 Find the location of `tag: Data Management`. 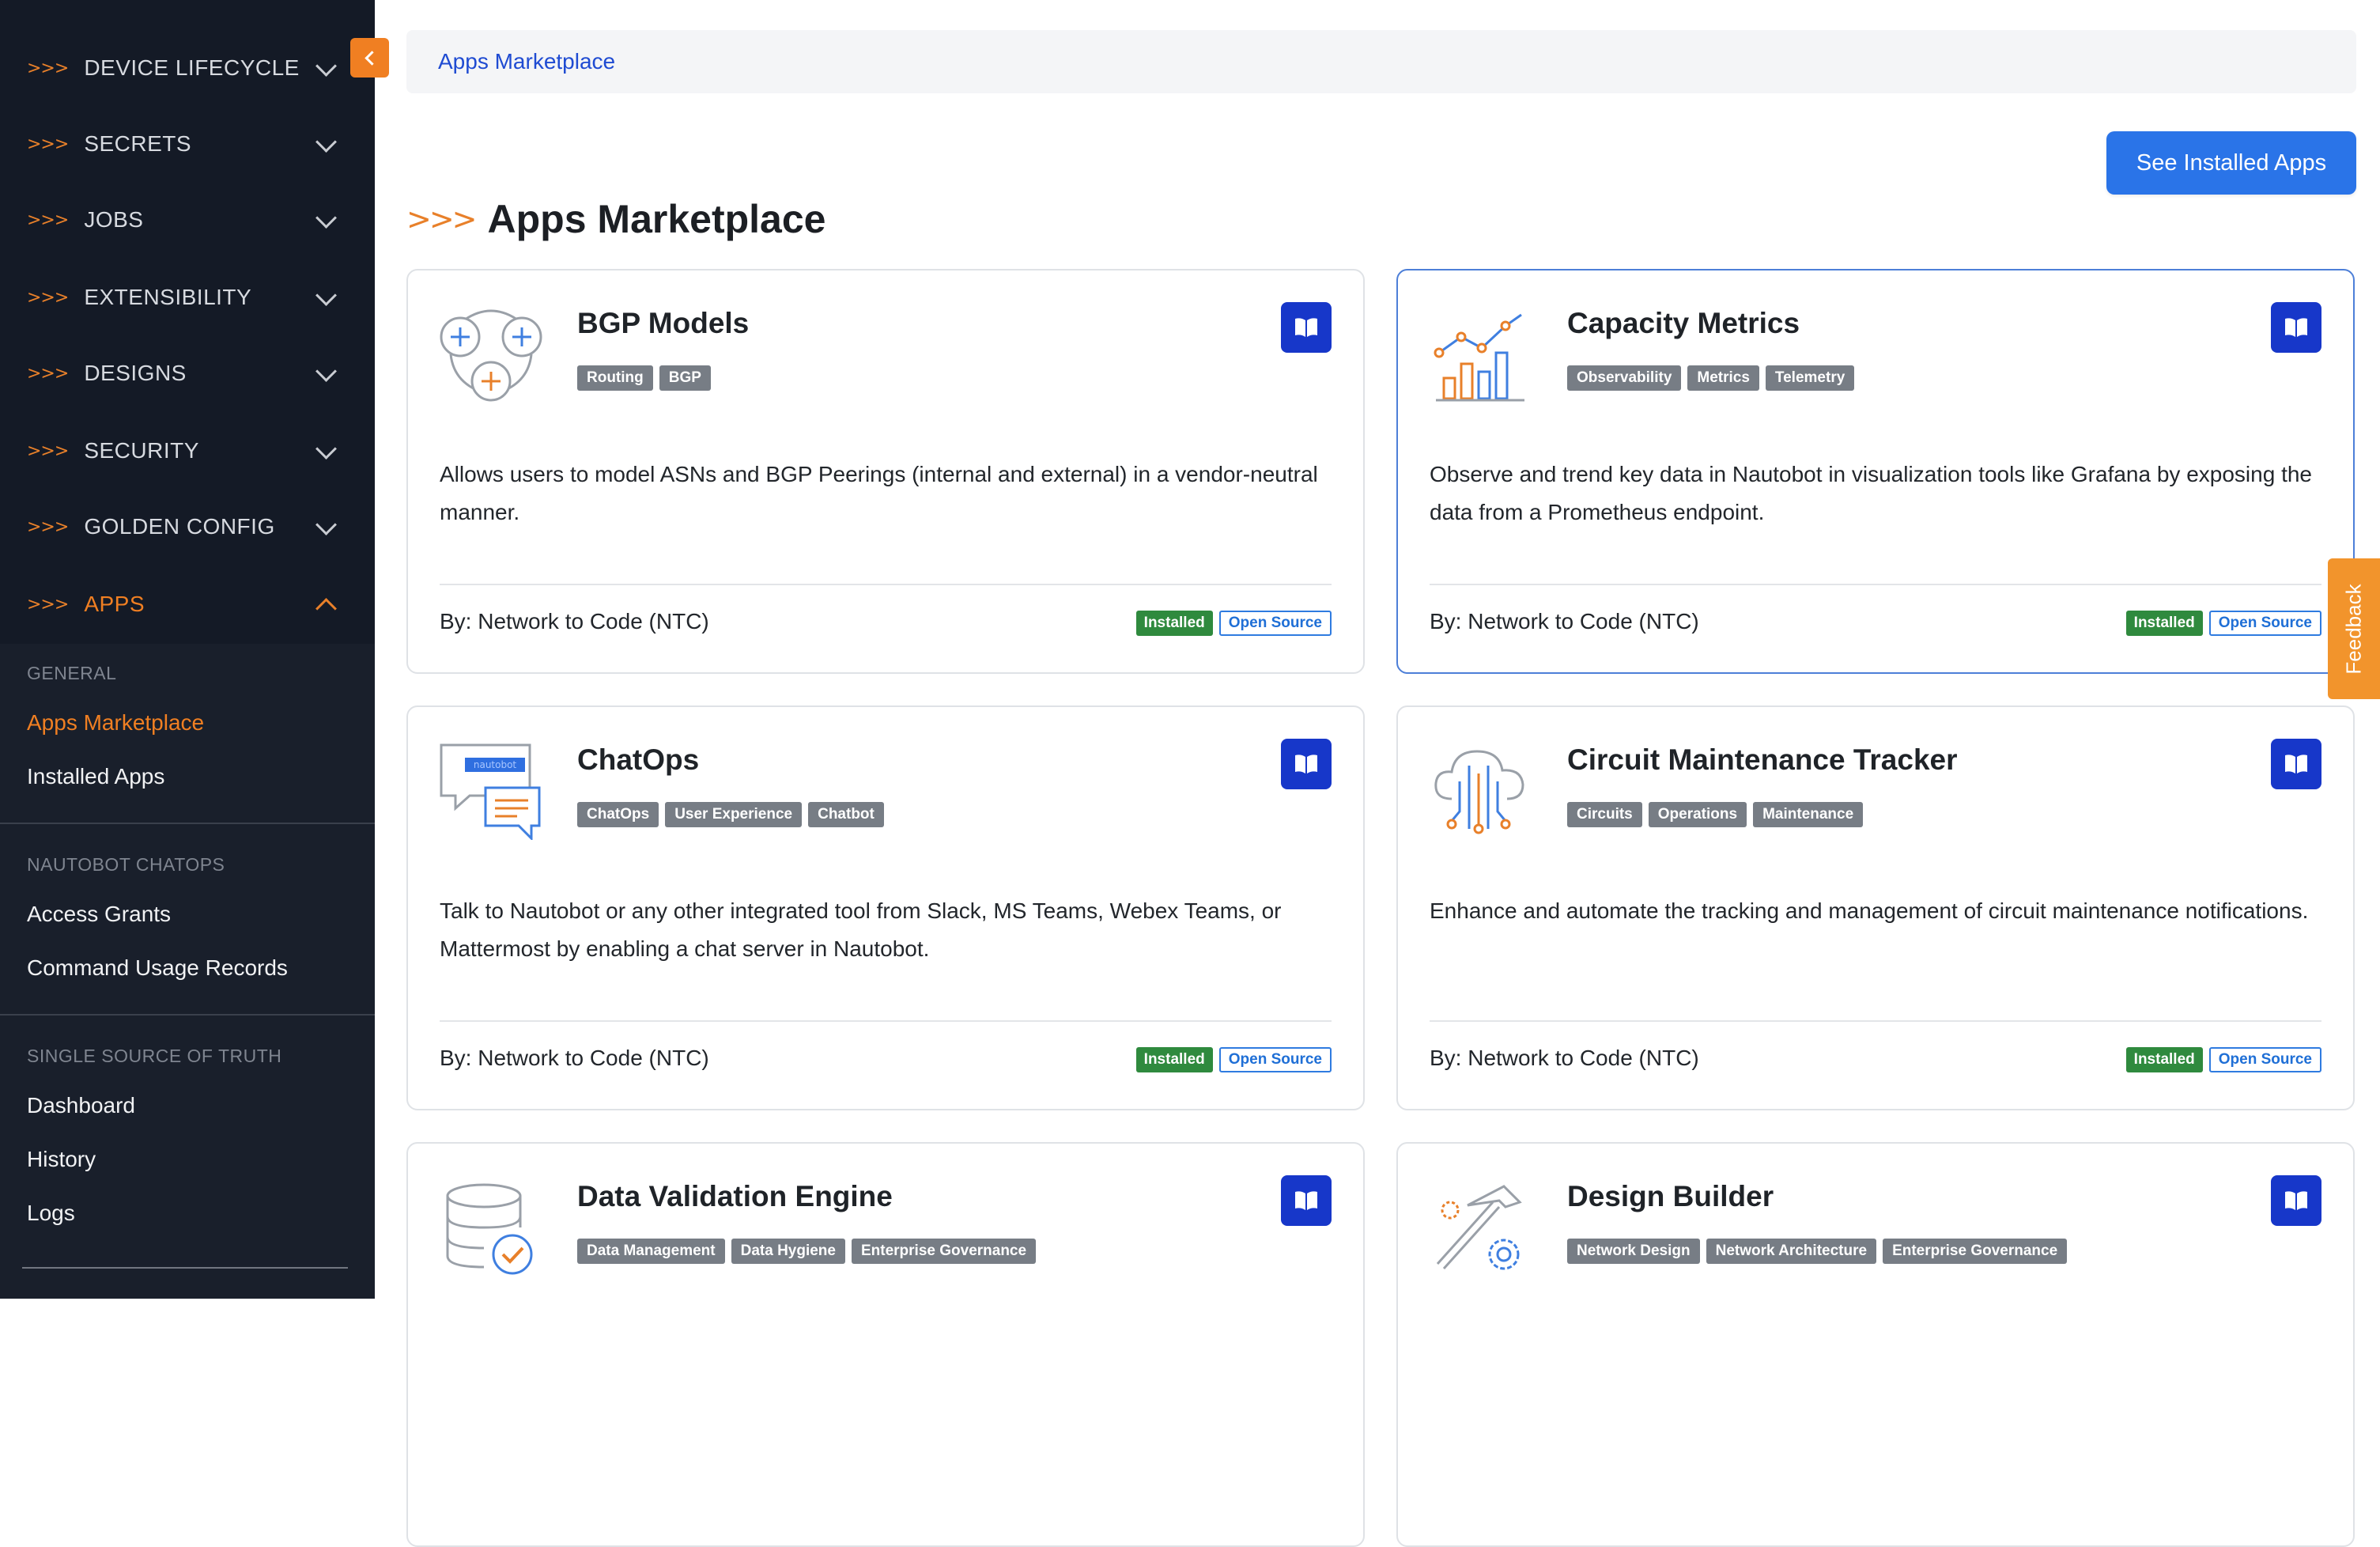

tag: Data Management is located at coordinates (651, 1251).